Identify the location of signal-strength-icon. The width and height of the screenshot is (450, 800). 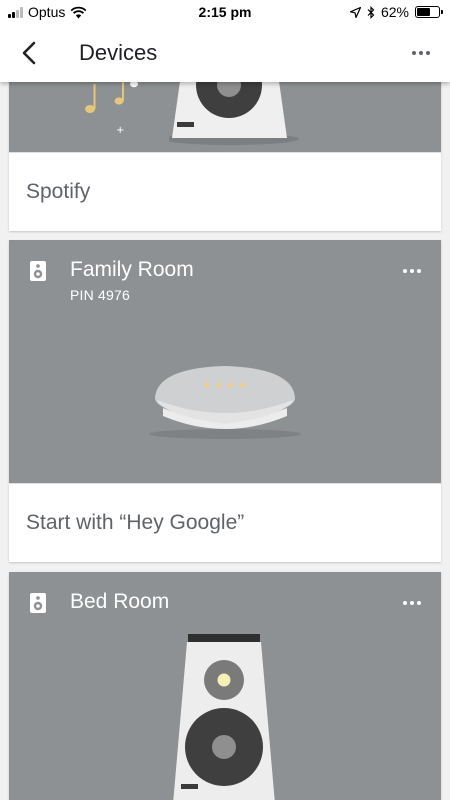
(15, 12).